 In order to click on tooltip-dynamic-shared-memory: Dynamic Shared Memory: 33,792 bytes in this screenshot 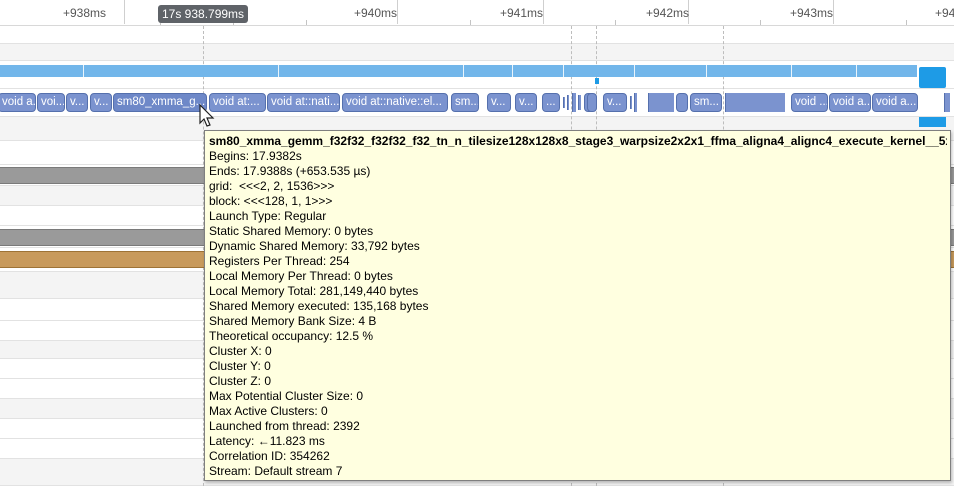, I will do `click(314, 246)`.